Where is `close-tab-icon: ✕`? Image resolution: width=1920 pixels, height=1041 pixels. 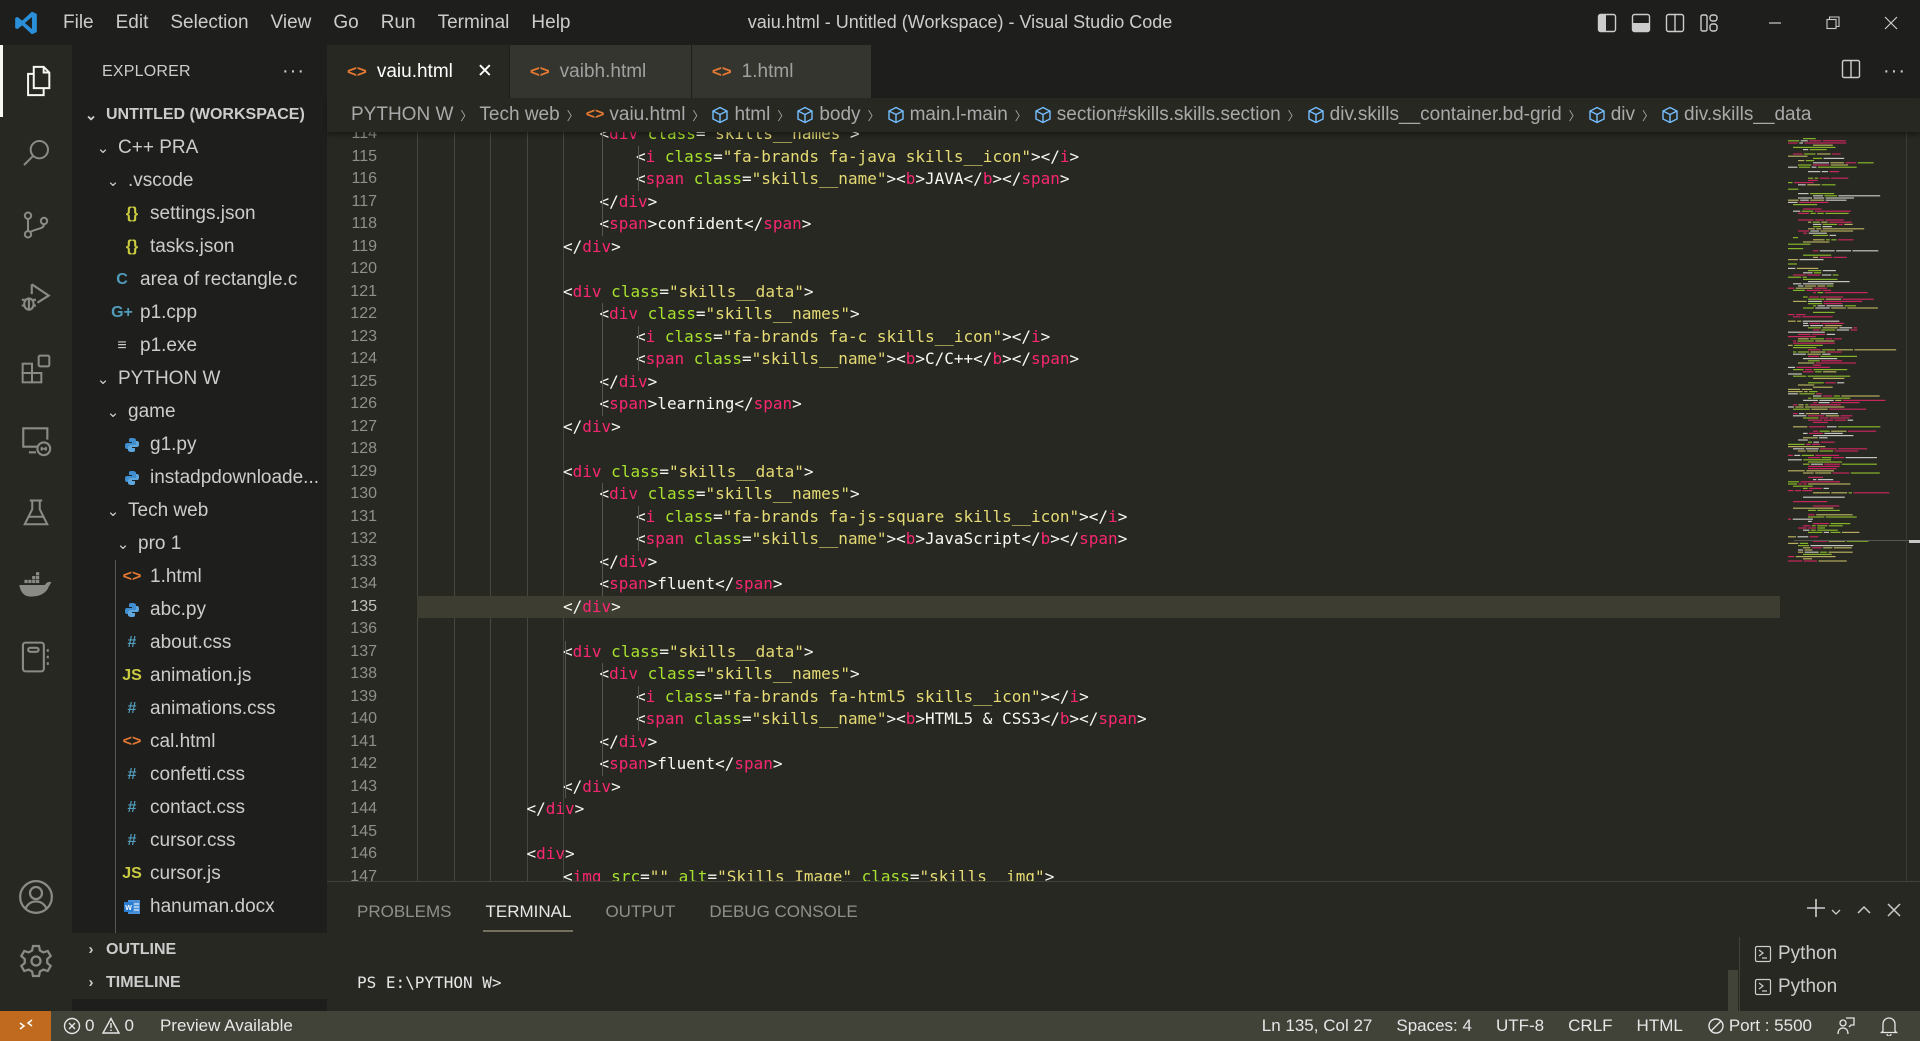
close-tab-icon: ✕ is located at coordinates (485, 71).